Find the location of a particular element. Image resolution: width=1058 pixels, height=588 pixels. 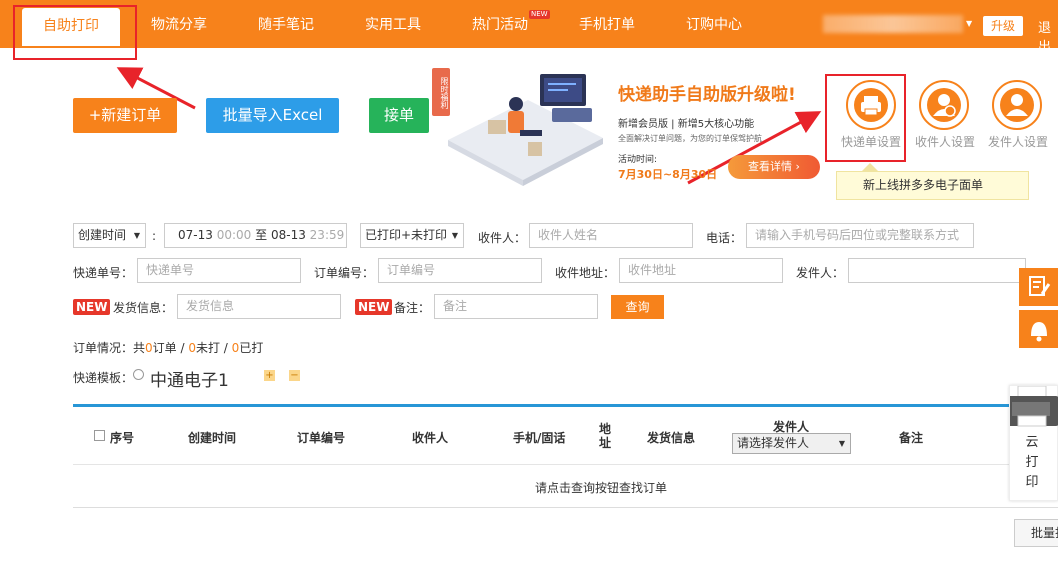

receiver-input: 收件人姓名 is located at coordinates (611, 235).